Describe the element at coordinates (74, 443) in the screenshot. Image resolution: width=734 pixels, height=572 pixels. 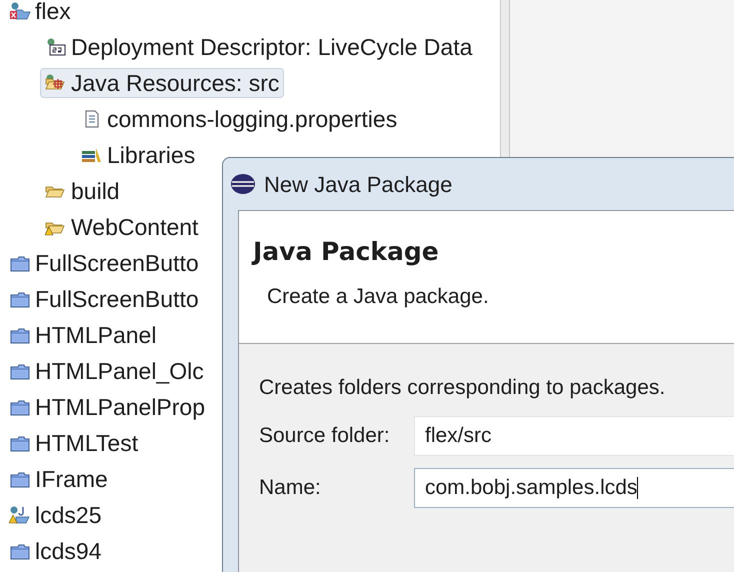
I see `tree-item: HTMLTest` at that location.